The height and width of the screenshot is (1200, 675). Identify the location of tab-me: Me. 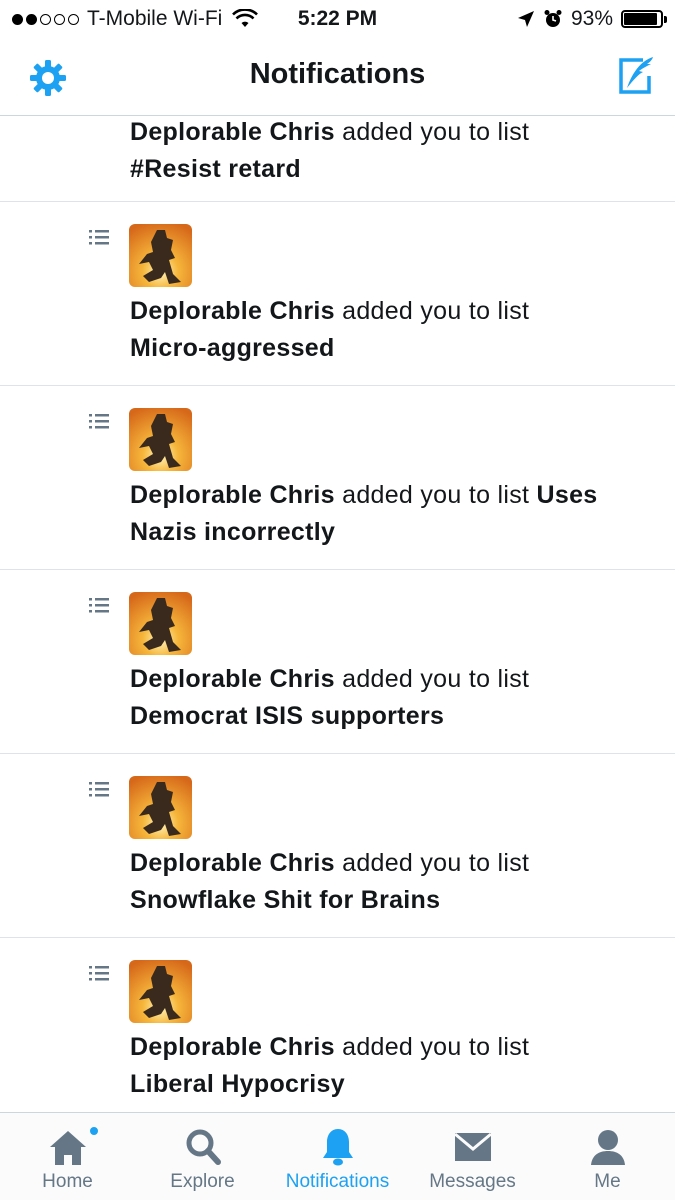
(607, 1156).